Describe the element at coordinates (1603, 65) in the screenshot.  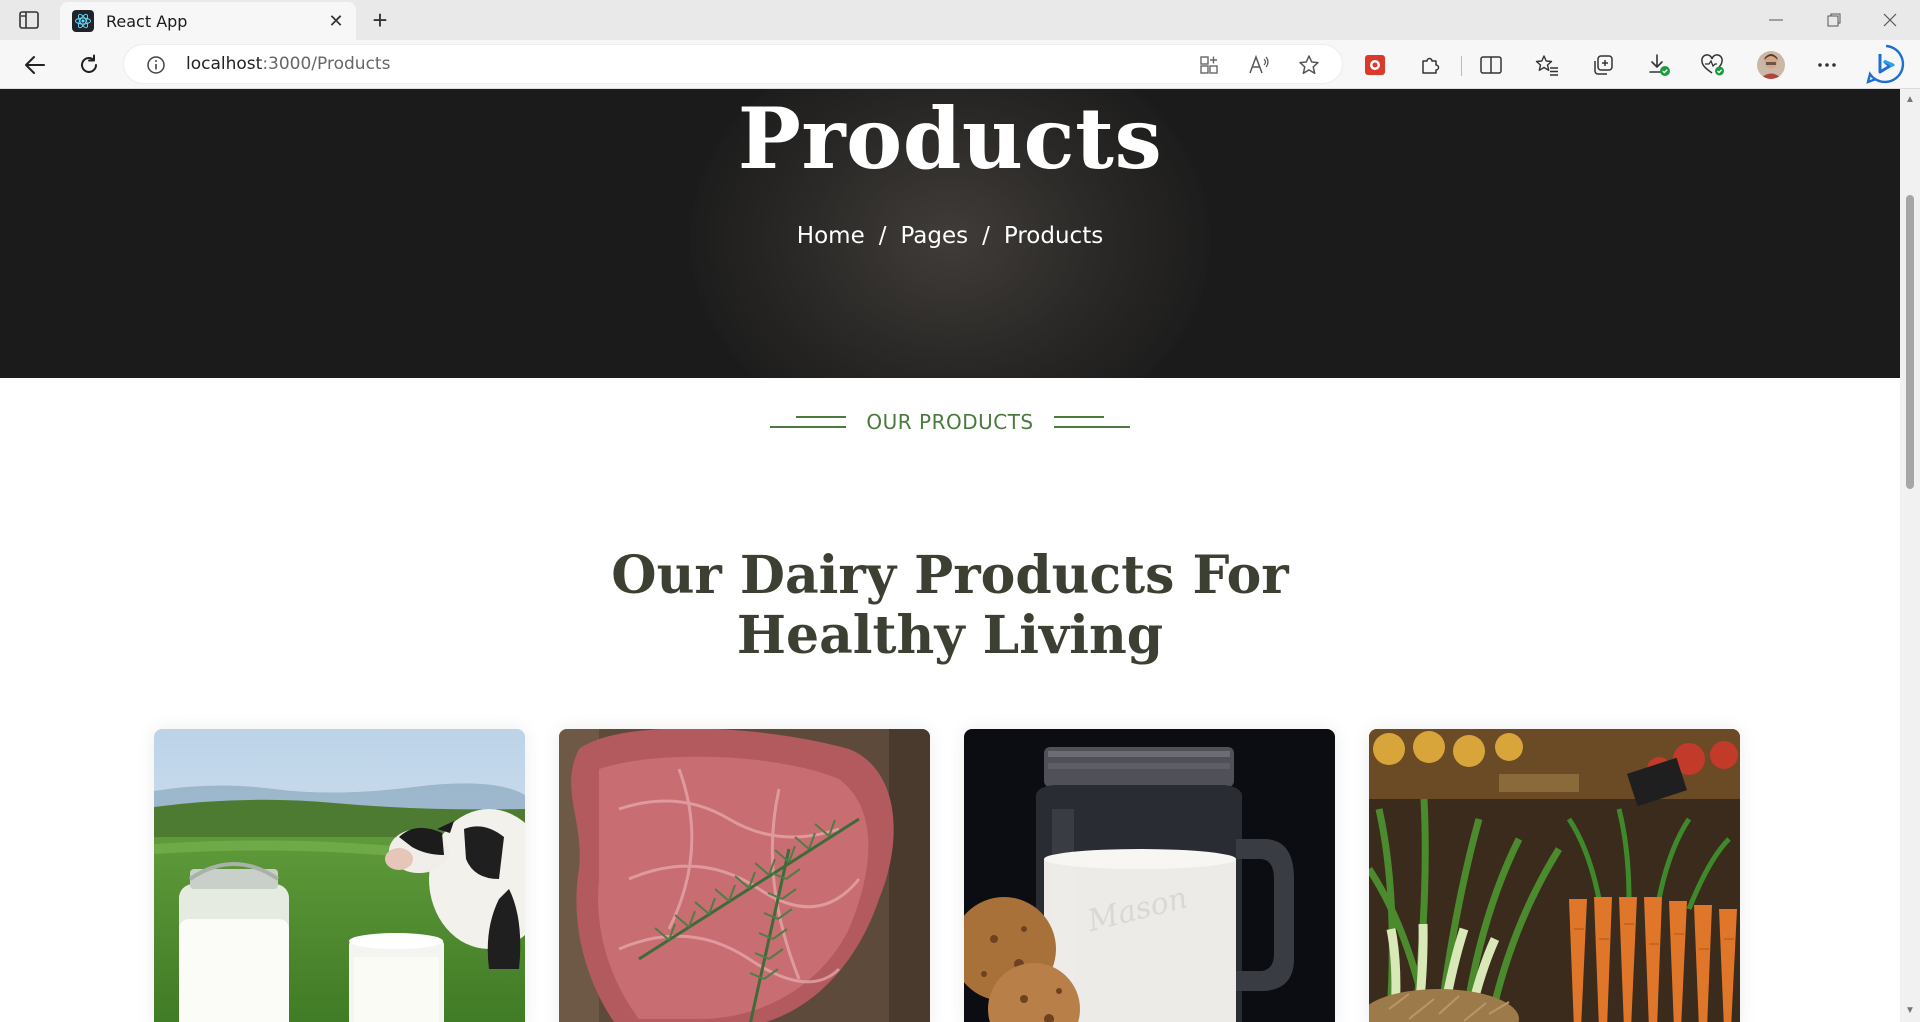
I see `collections-icon` at that location.